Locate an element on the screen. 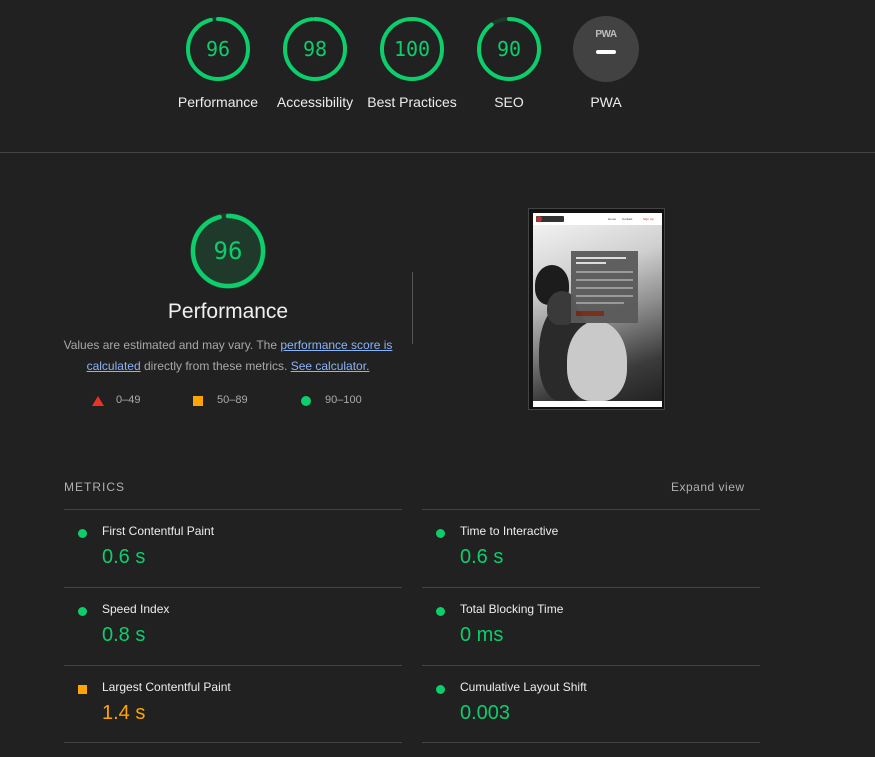 The width and height of the screenshot is (875, 757). gauge-ring: PWA is located at coordinates (606, 49).